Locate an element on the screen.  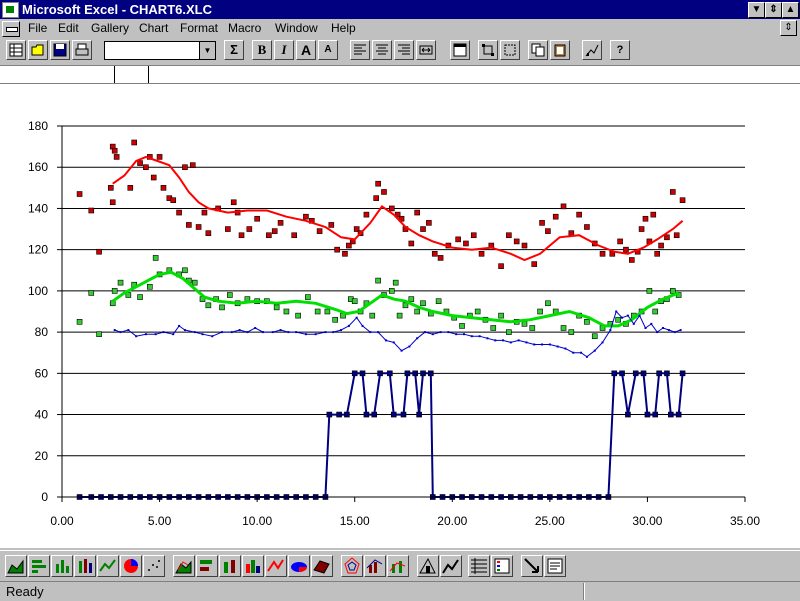
3d-line-button is located at coordinates (276, 566).